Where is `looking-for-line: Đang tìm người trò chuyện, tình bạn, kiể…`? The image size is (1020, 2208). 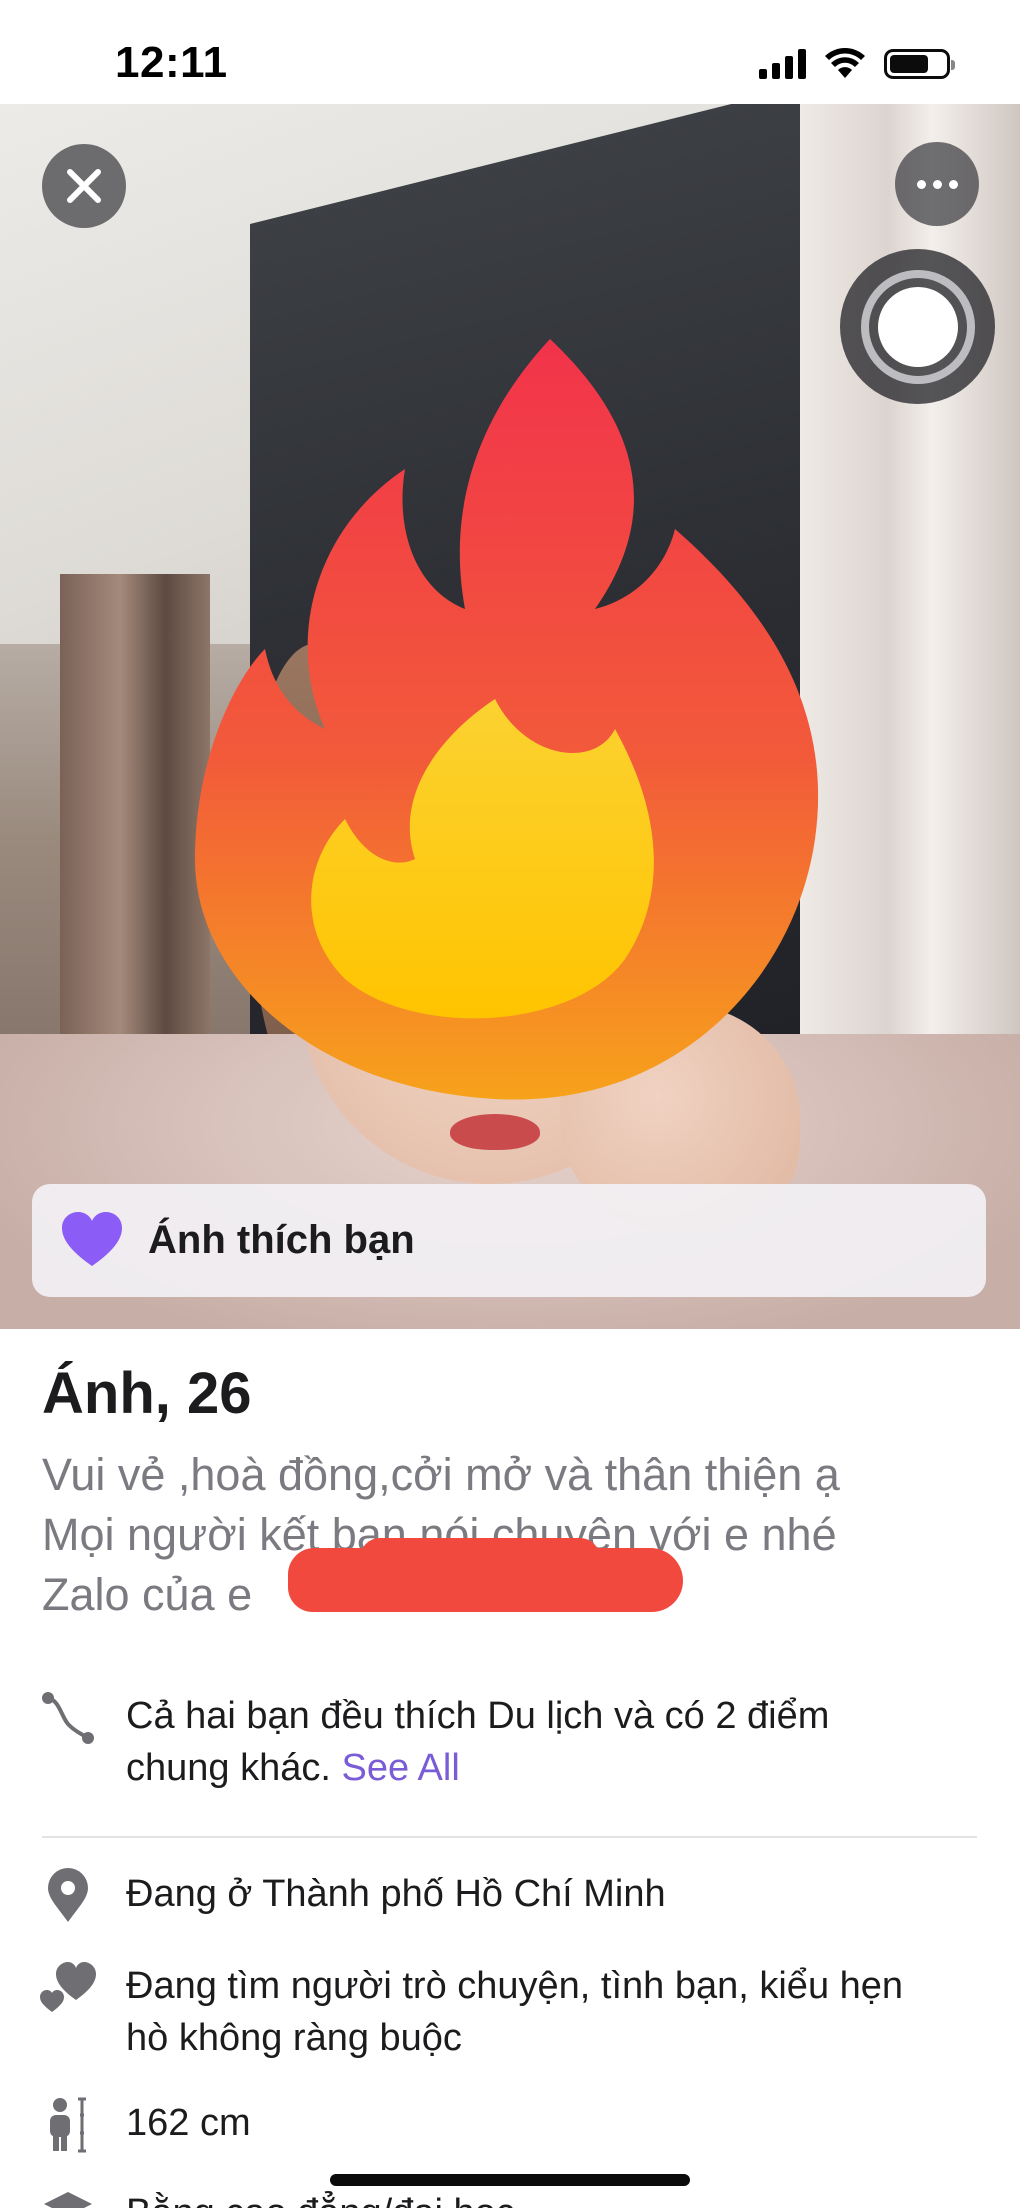
looking-for-line: Đang tìm người trò chuyện, tình bạn, kiể… is located at coordinates (515, 1986).